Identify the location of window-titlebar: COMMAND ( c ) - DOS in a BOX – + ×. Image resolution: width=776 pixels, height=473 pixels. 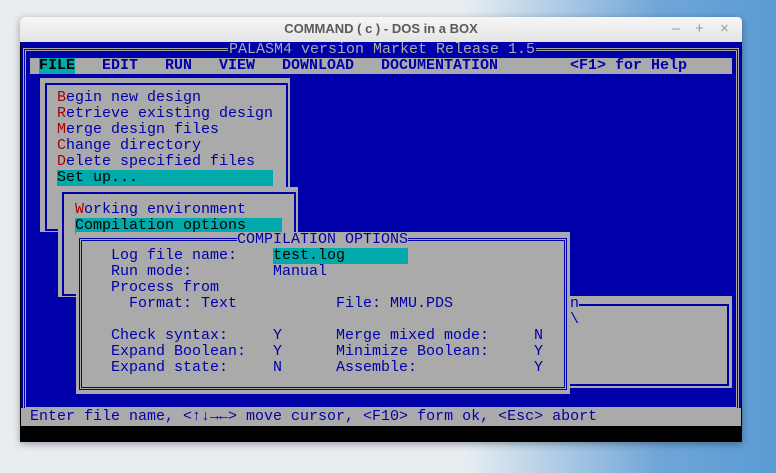
(381, 29).